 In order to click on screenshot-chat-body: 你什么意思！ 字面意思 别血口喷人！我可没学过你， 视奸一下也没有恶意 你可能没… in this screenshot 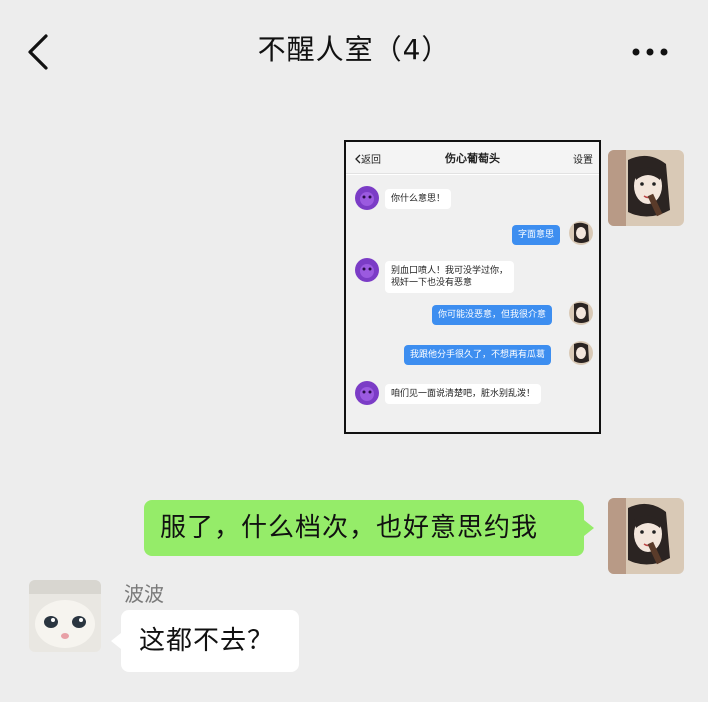, I will do `click(472, 303)`.